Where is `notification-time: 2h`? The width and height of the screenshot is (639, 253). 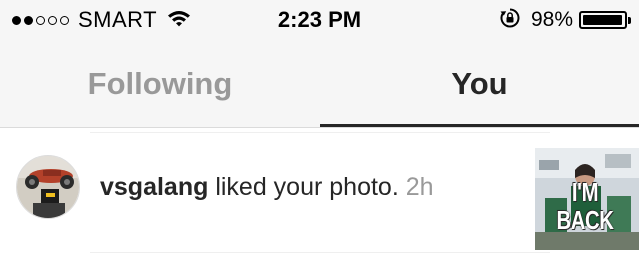
notification-time: 2h is located at coordinates (419, 187).